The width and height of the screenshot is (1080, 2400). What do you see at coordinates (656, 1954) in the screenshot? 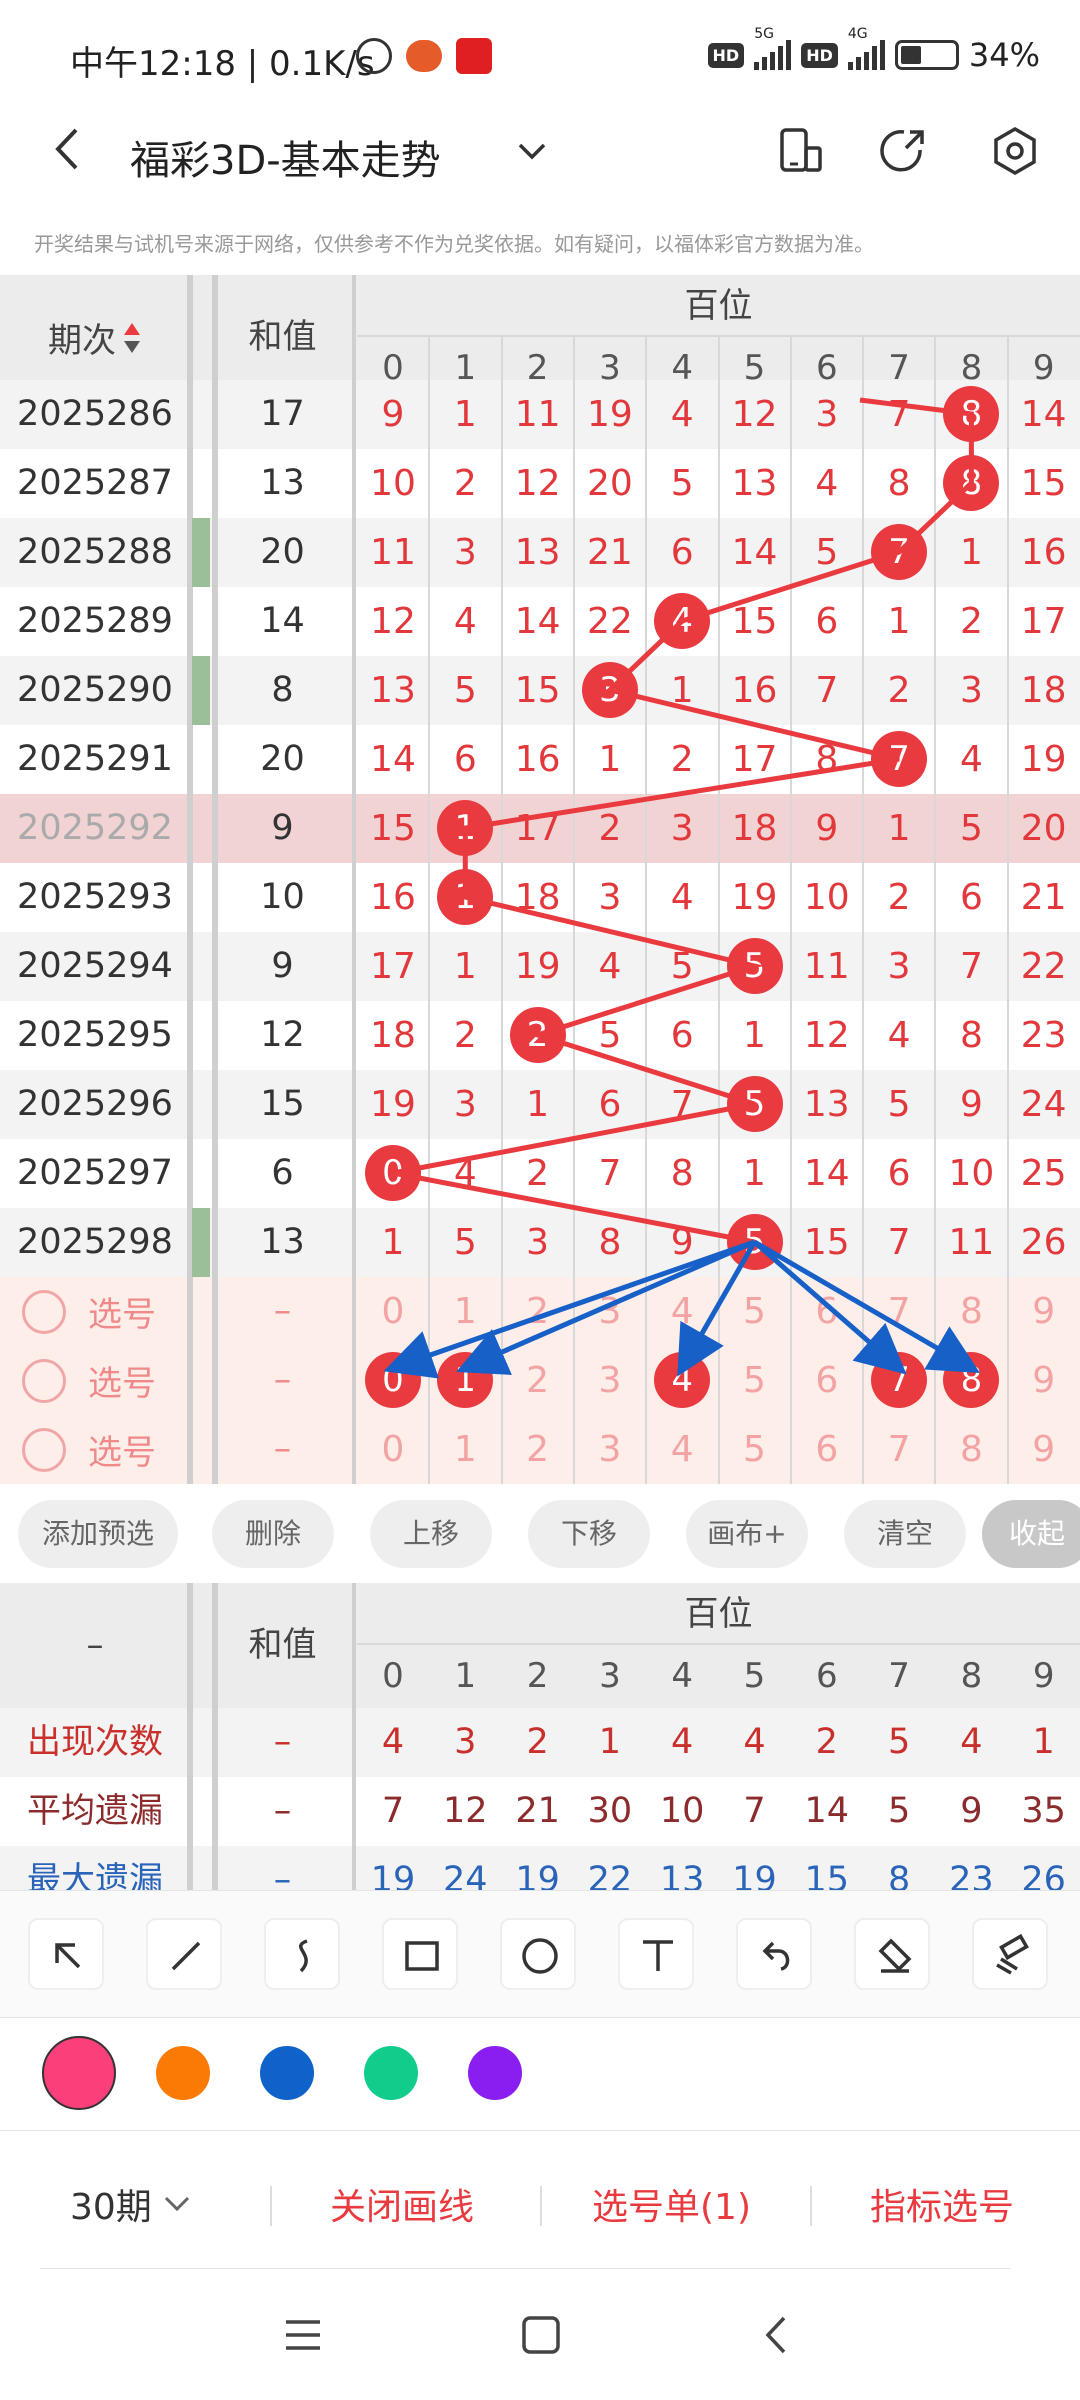
I see `text-tool-icon` at bounding box center [656, 1954].